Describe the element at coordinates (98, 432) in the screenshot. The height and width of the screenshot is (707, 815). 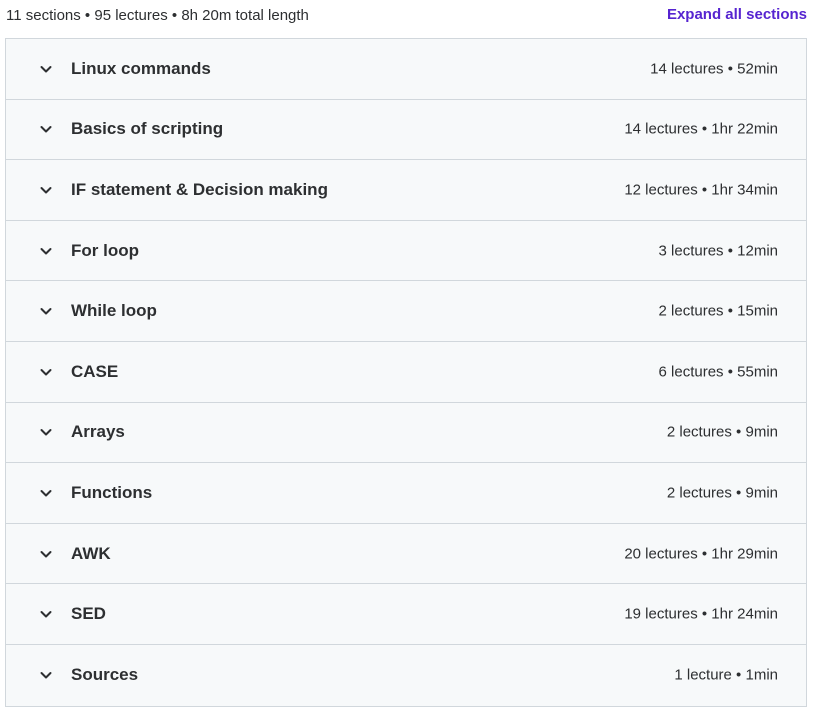
I see `section-title: Arrays` at that location.